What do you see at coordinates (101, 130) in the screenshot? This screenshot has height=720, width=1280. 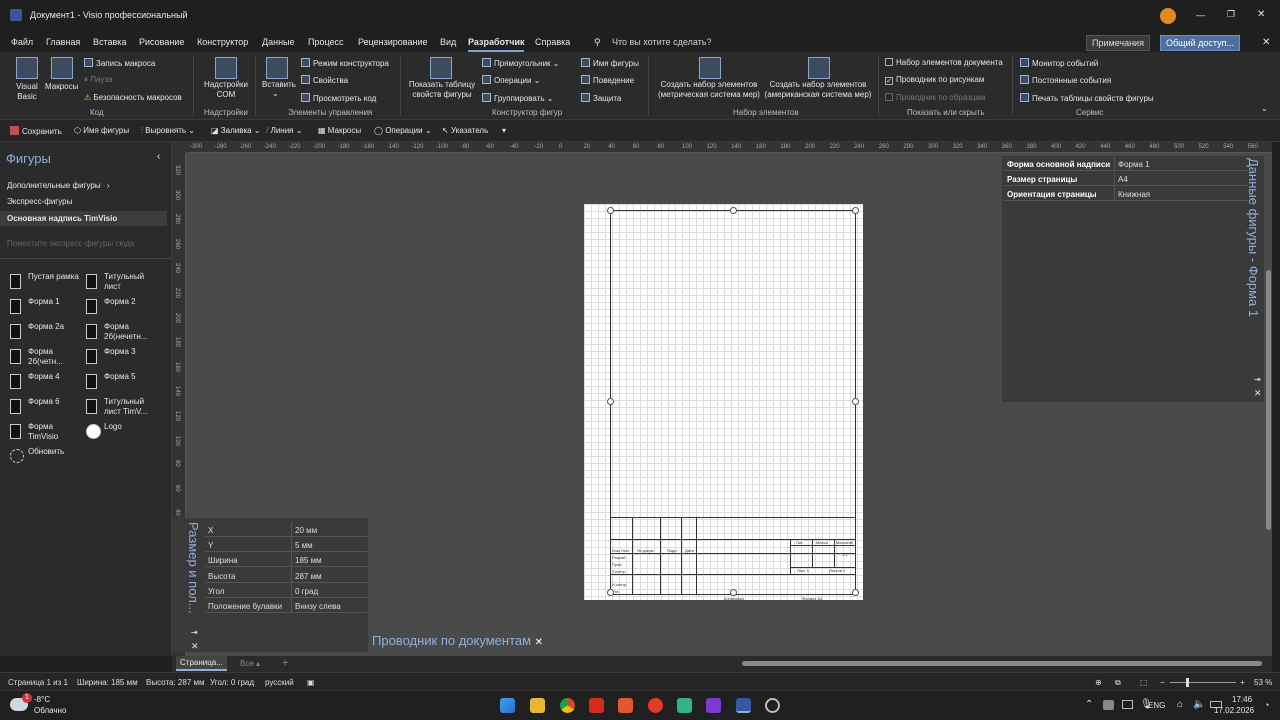 I see `qat-shape-name: ⬡ Имя фигуры` at bounding box center [101, 130].